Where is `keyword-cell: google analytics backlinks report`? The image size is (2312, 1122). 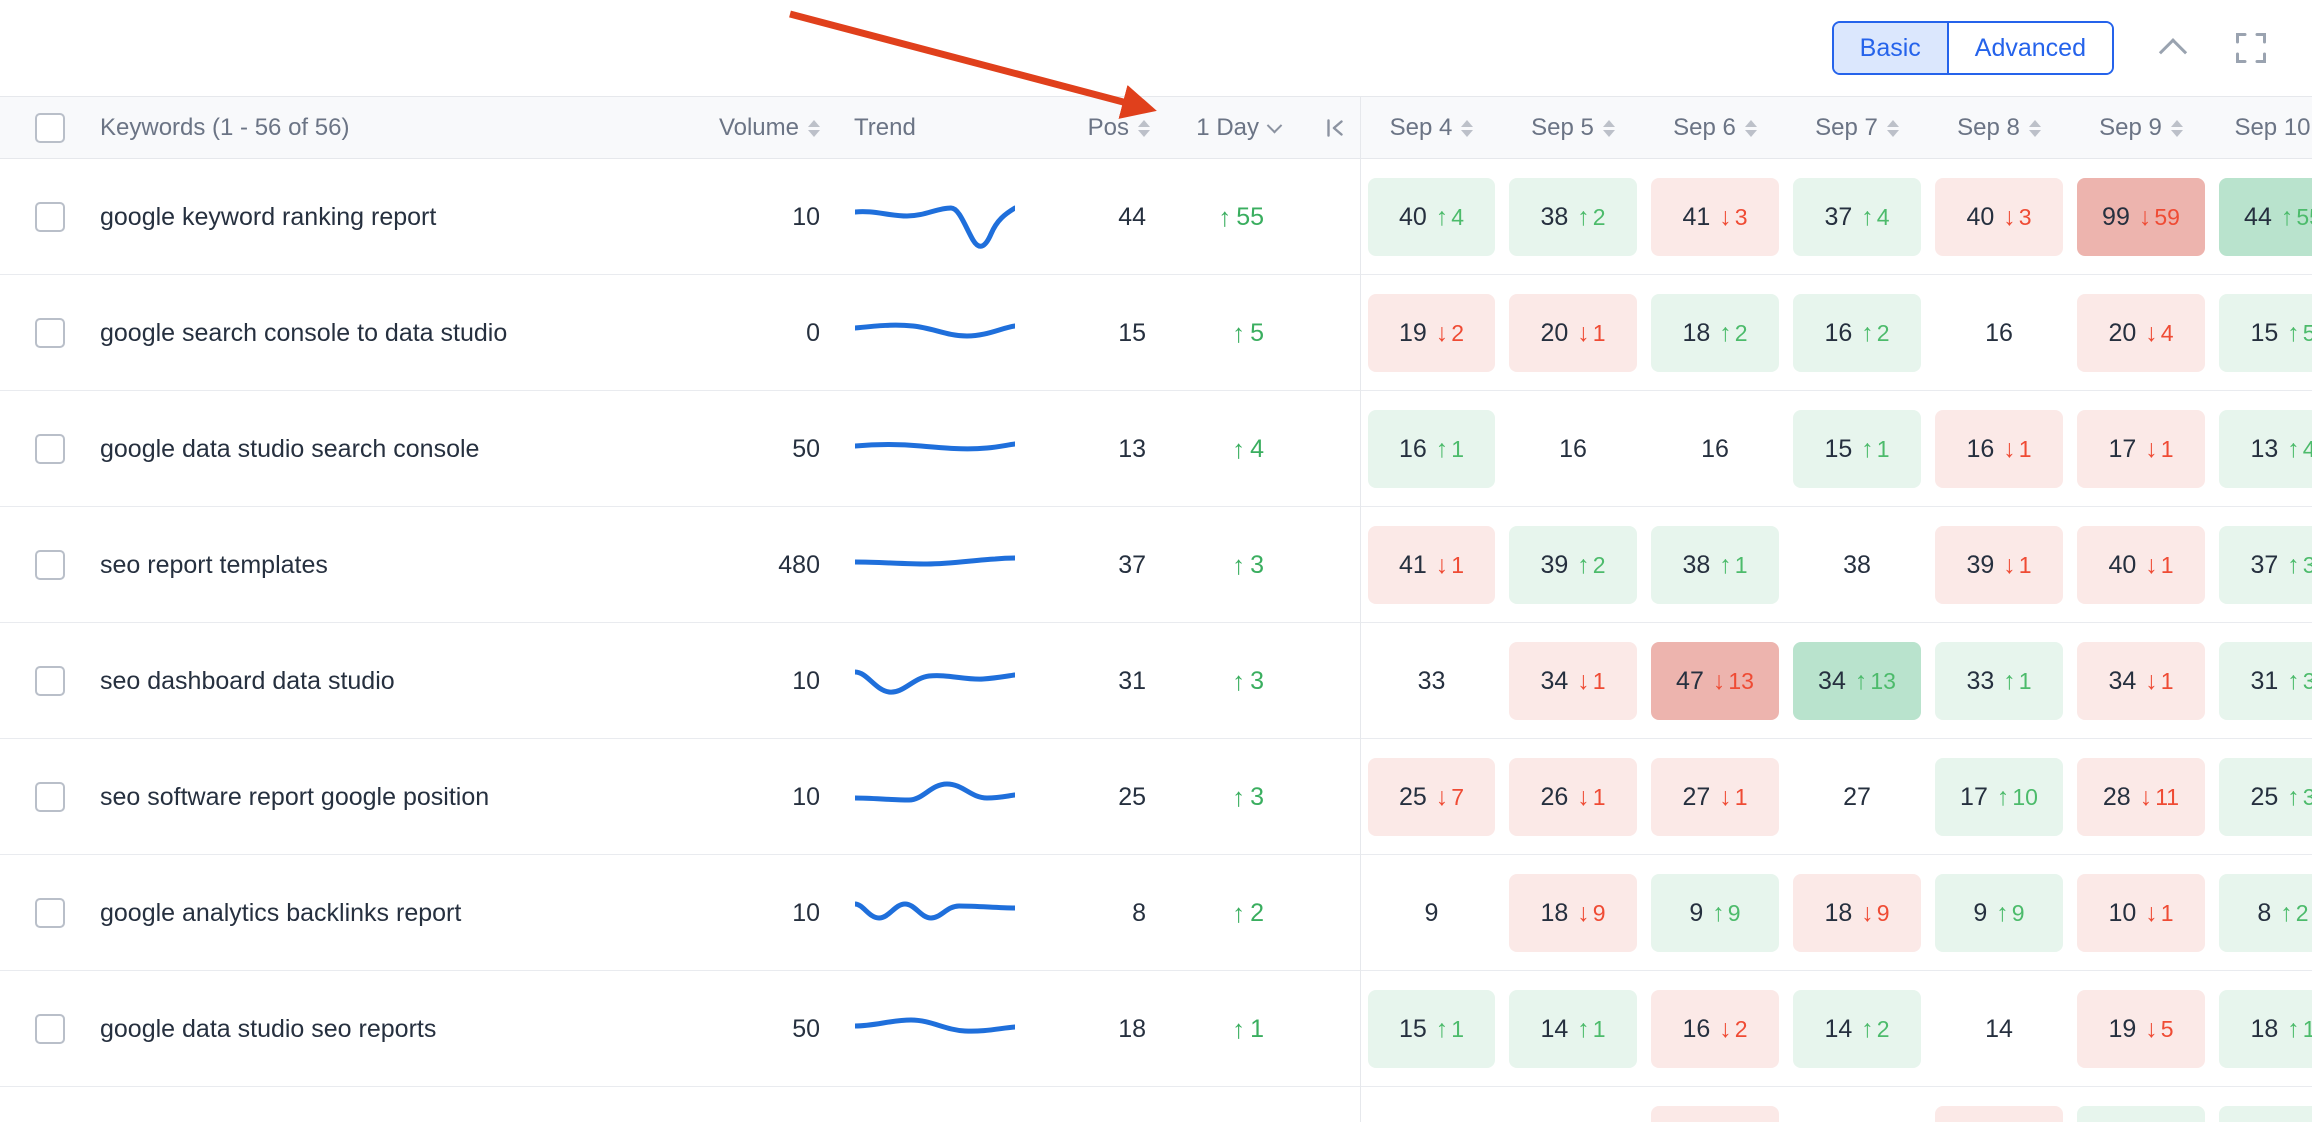
keyword-cell: google analytics backlinks report is located at coordinates (380, 913).